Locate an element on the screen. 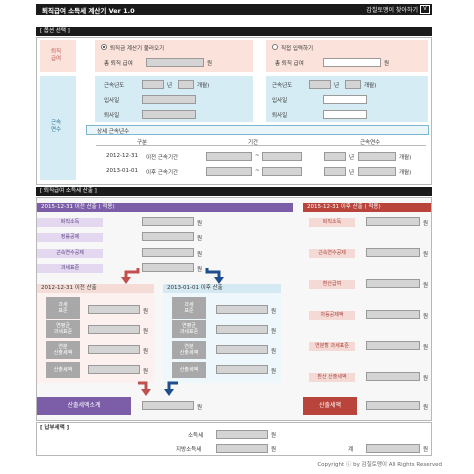 The width and height of the screenshot is (474, 474). left-months-field is located at coordinates (186, 84).